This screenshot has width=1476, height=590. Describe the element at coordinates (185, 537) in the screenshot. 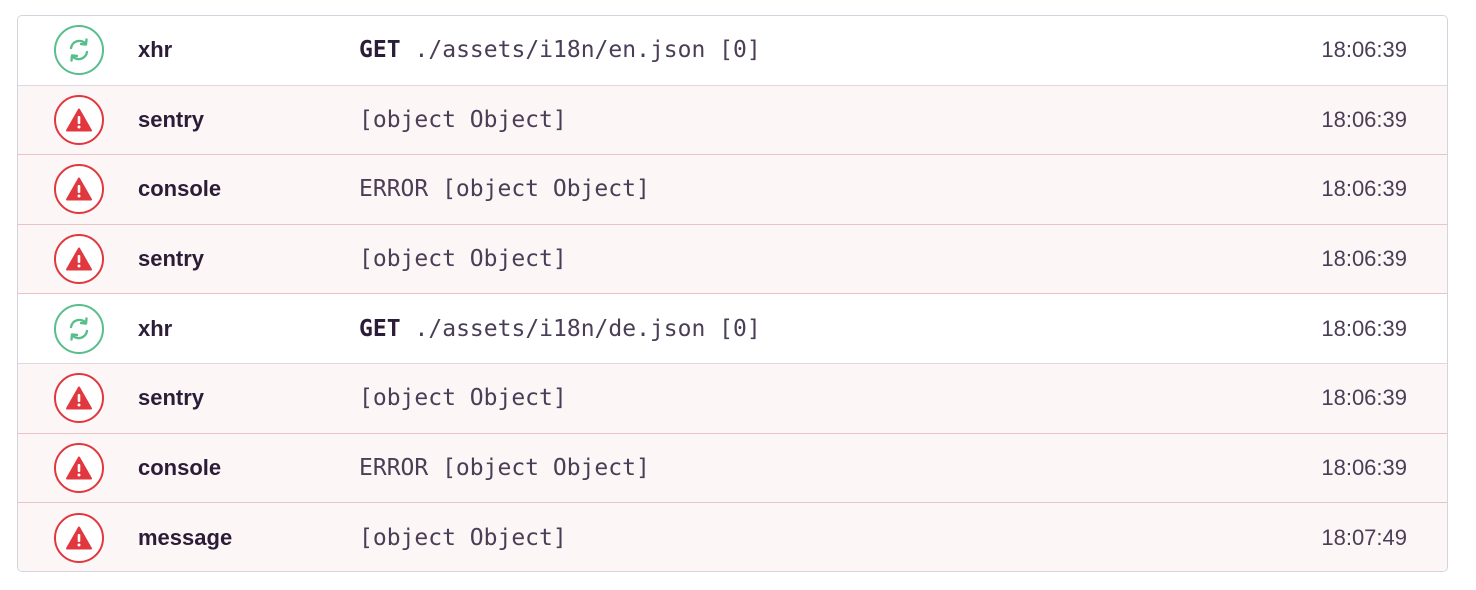

I see `breadcrumb-category: message` at that location.